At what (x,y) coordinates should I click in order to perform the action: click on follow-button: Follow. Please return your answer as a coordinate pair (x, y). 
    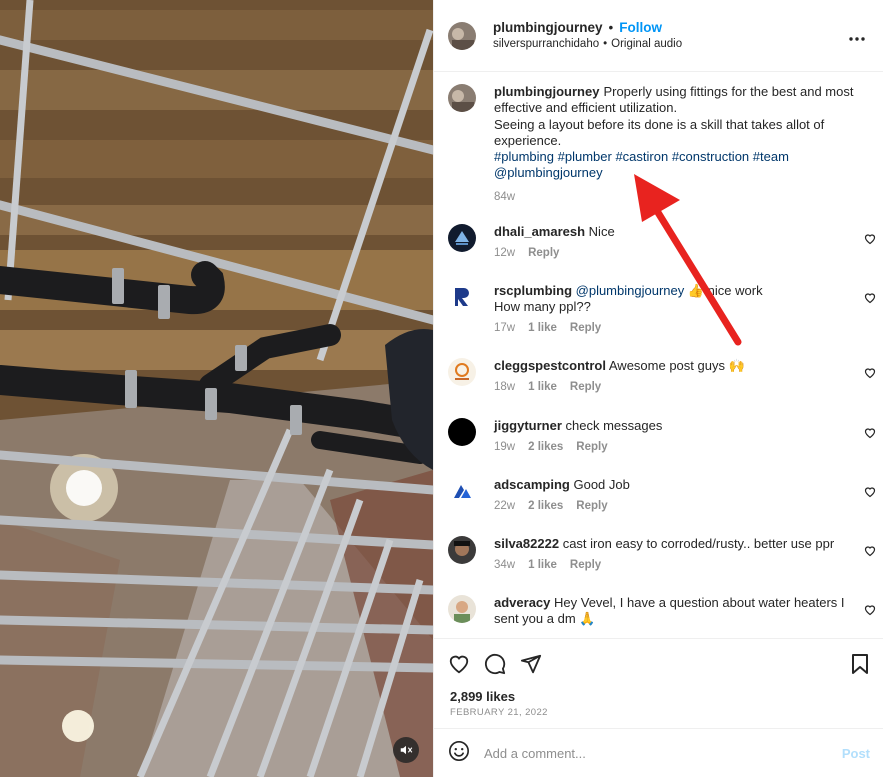
    Looking at the image, I should click on (640, 27).